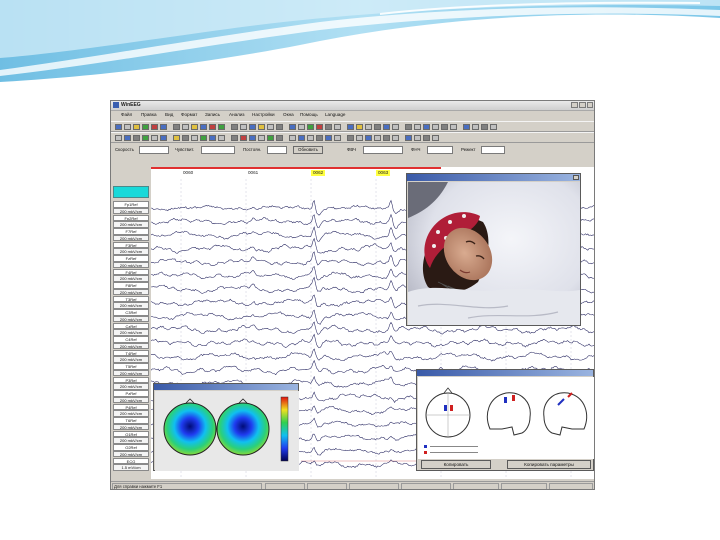  Describe the element at coordinates (154, 150) in the screenshot. I see `speed-select` at that location.